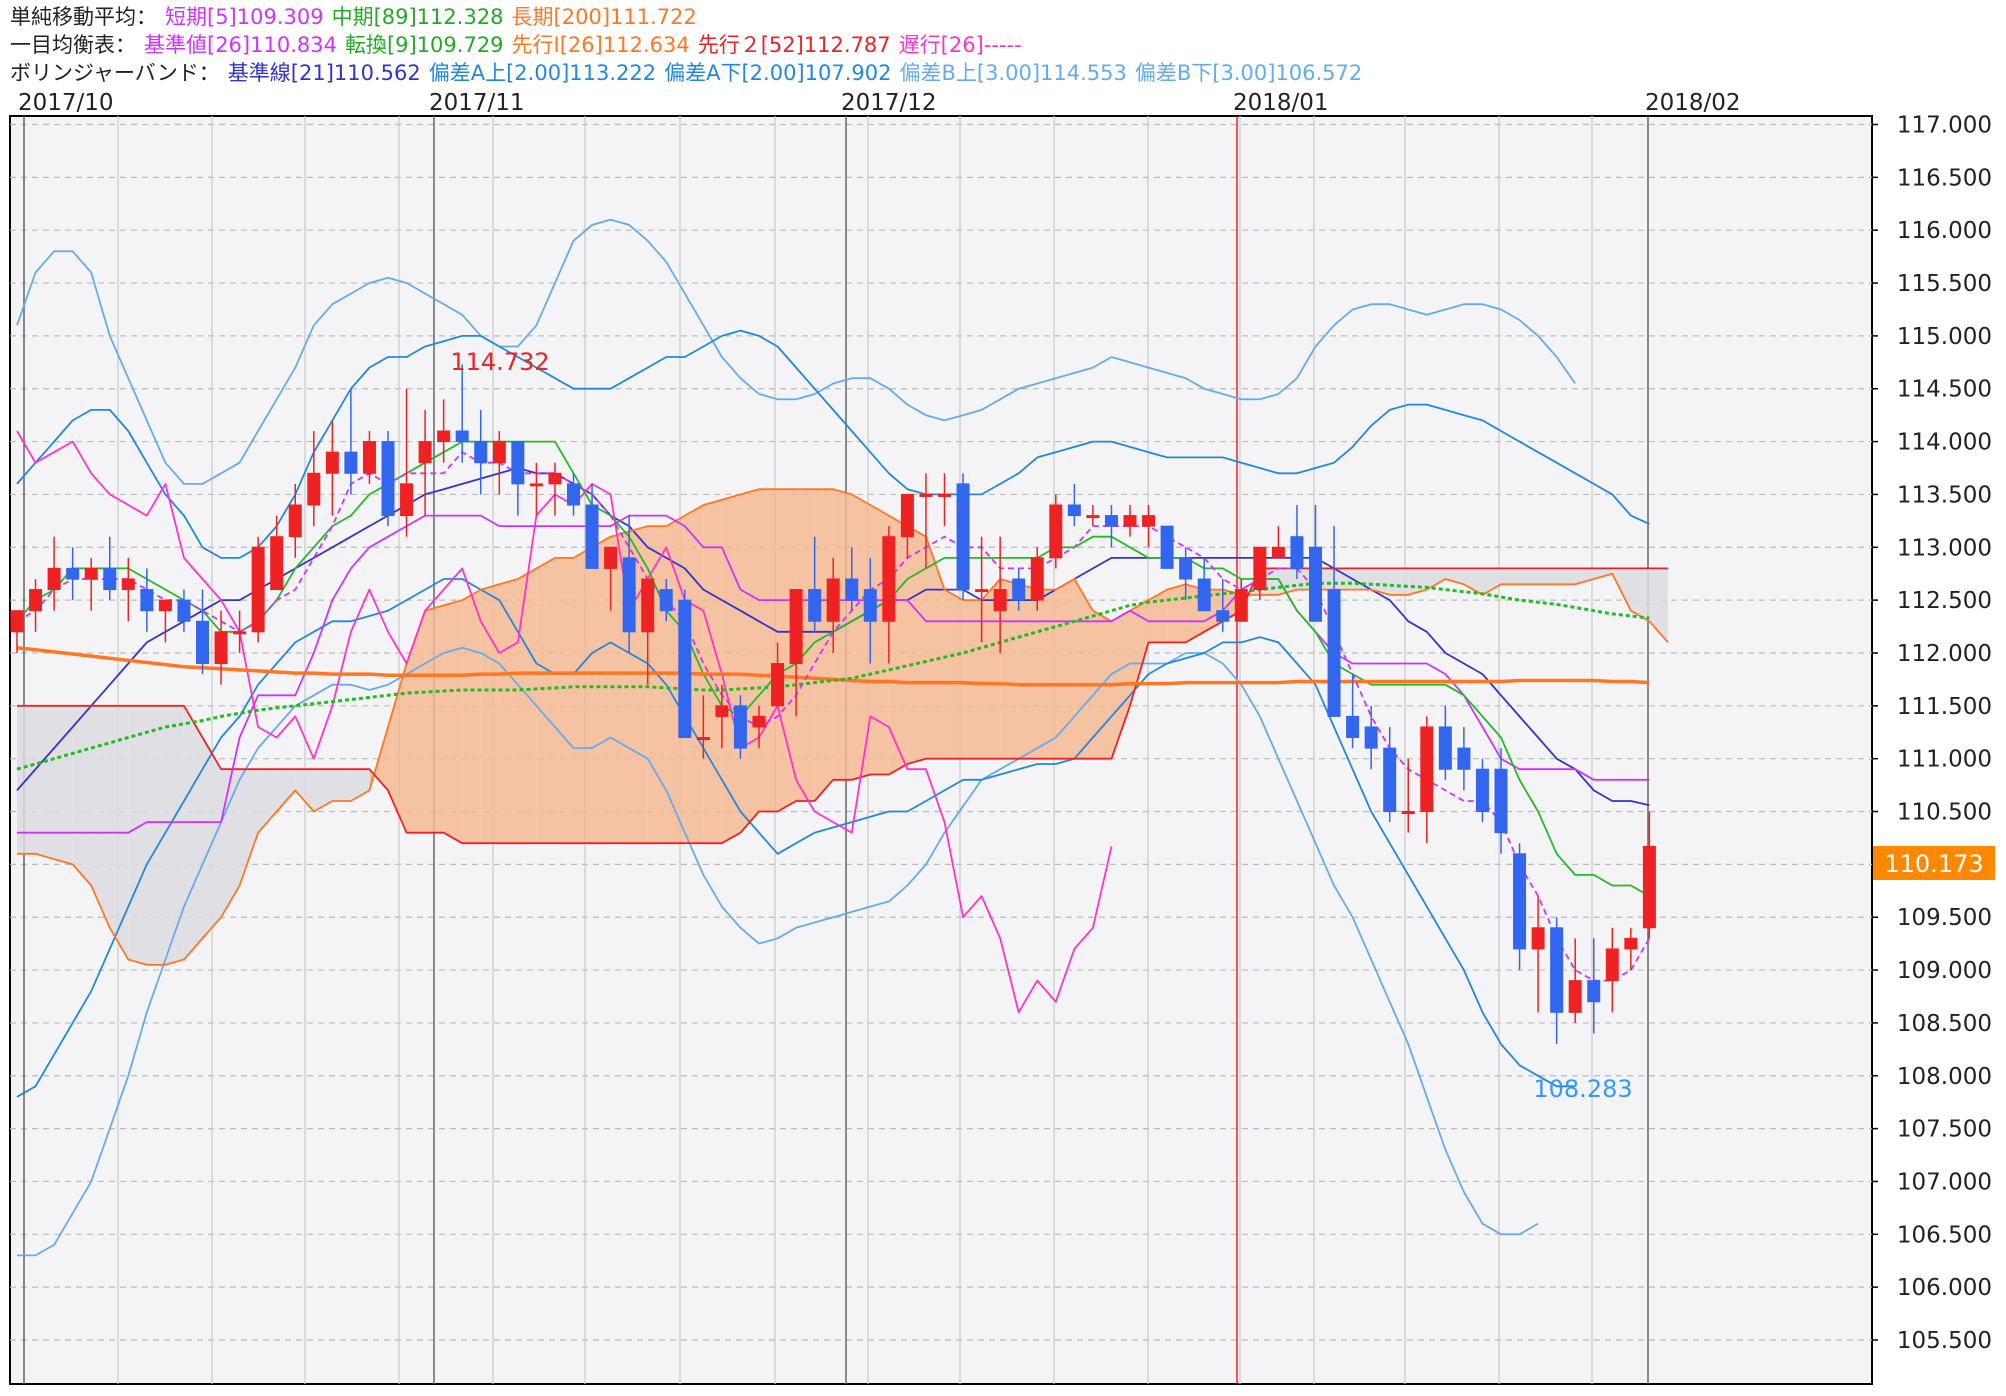  Describe the element at coordinates (542, 73) in the screenshot. I see `legend-item: 偏差A上[2.00]113.222` at that location.